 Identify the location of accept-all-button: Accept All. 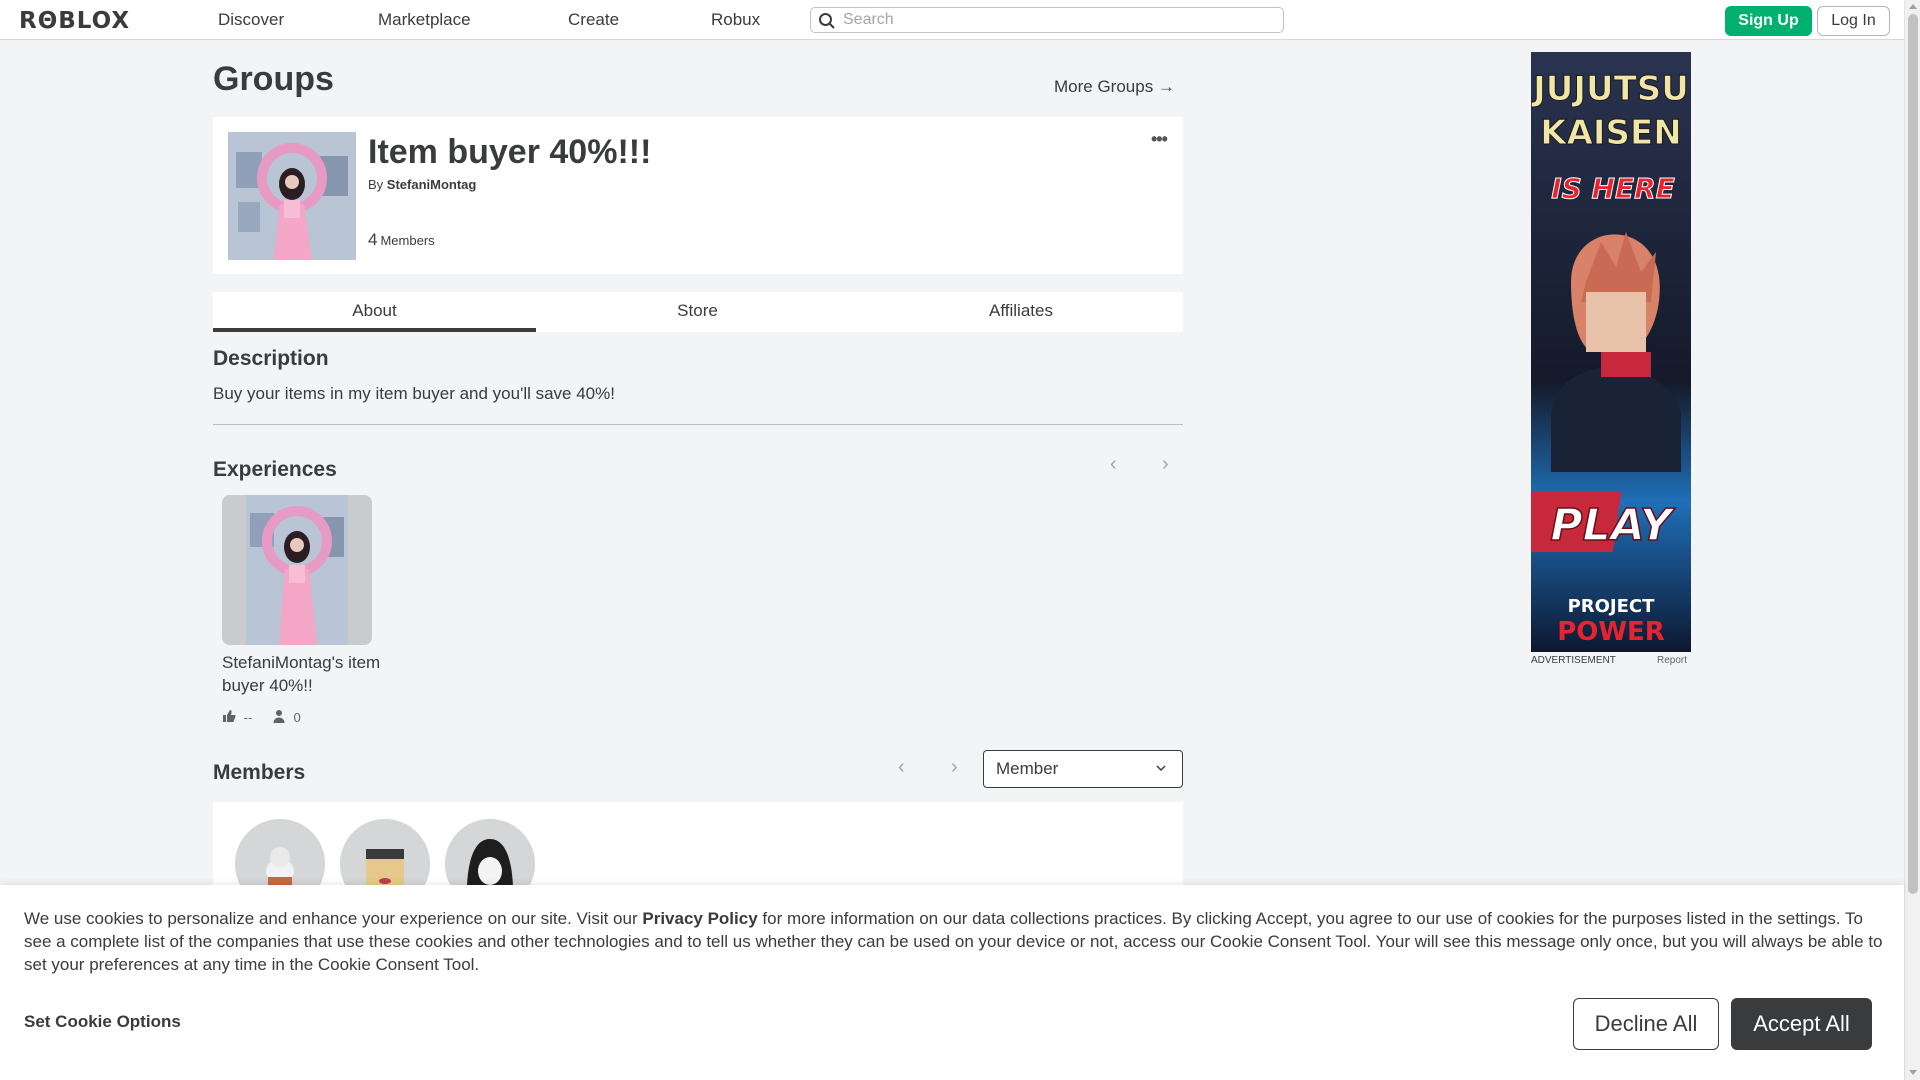
(1801, 1024).